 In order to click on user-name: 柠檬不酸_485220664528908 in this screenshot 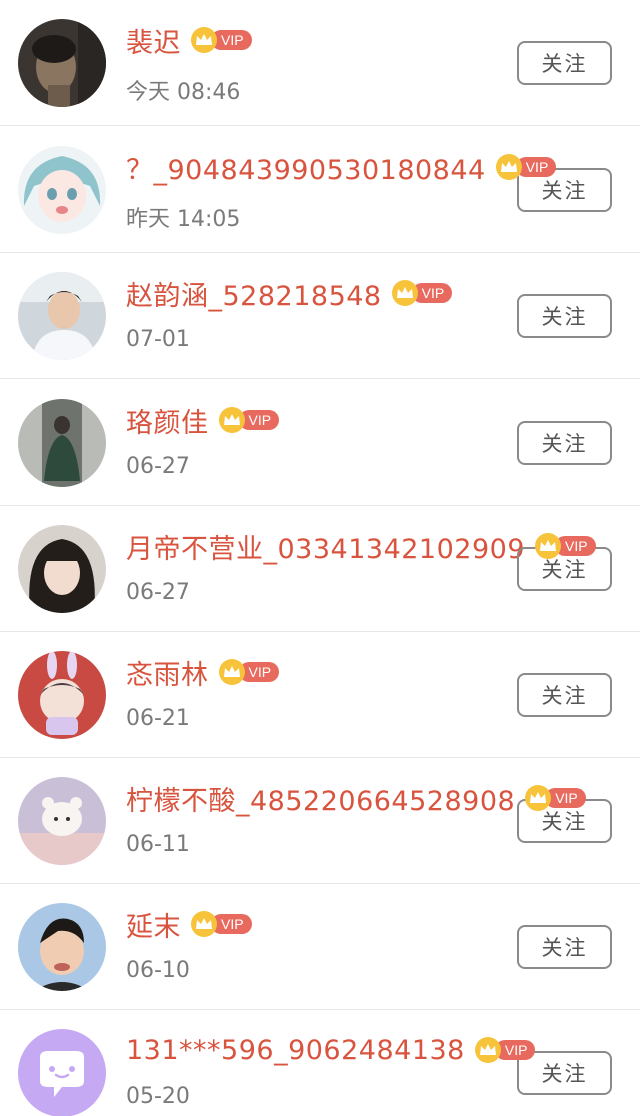, I will do `click(320, 798)`.